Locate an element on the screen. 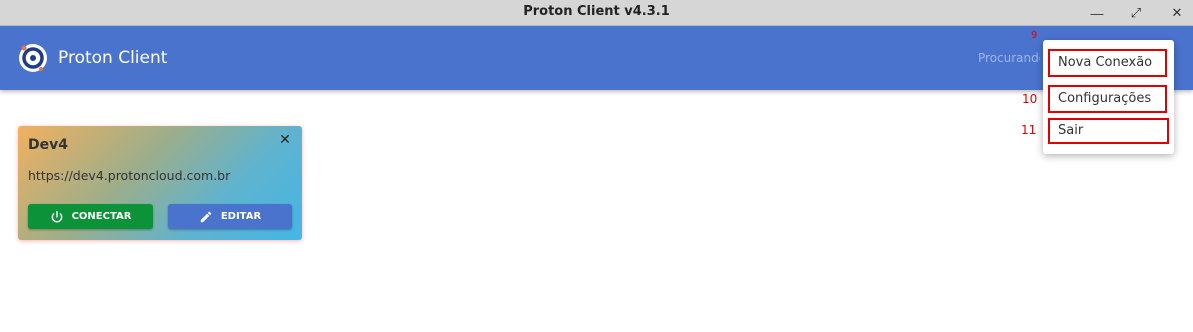 The image size is (1193, 332). maximize-button: ⤢ is located at coordinates (1136, 13).